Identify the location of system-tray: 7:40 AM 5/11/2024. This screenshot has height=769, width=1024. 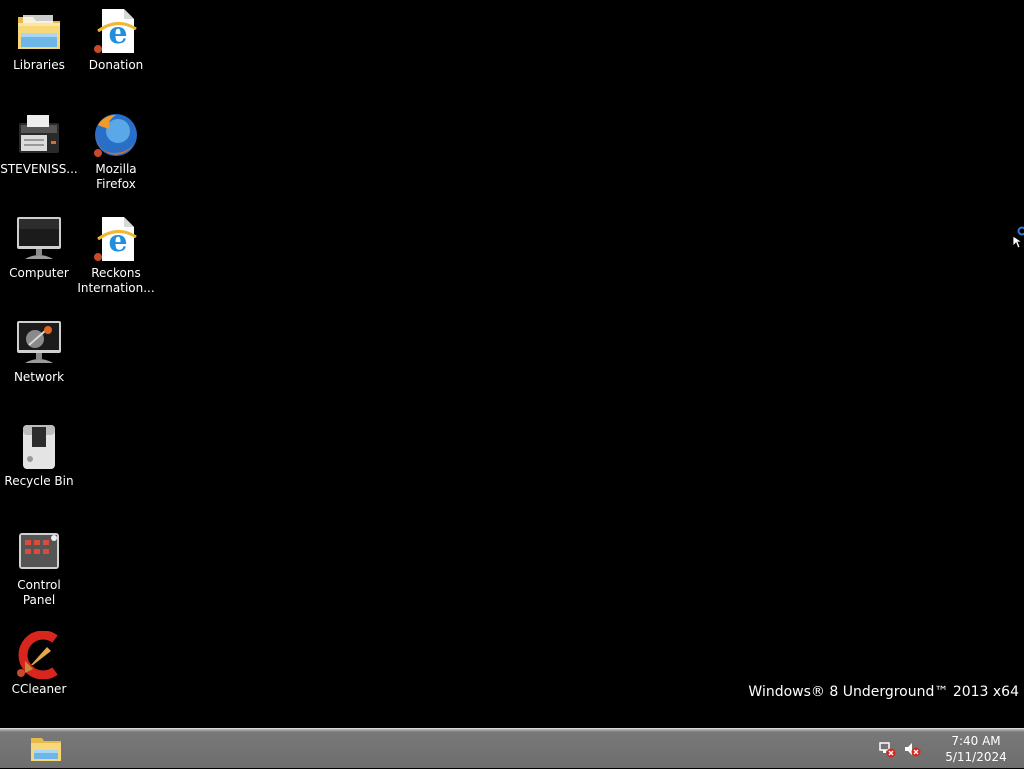
(951, 749).